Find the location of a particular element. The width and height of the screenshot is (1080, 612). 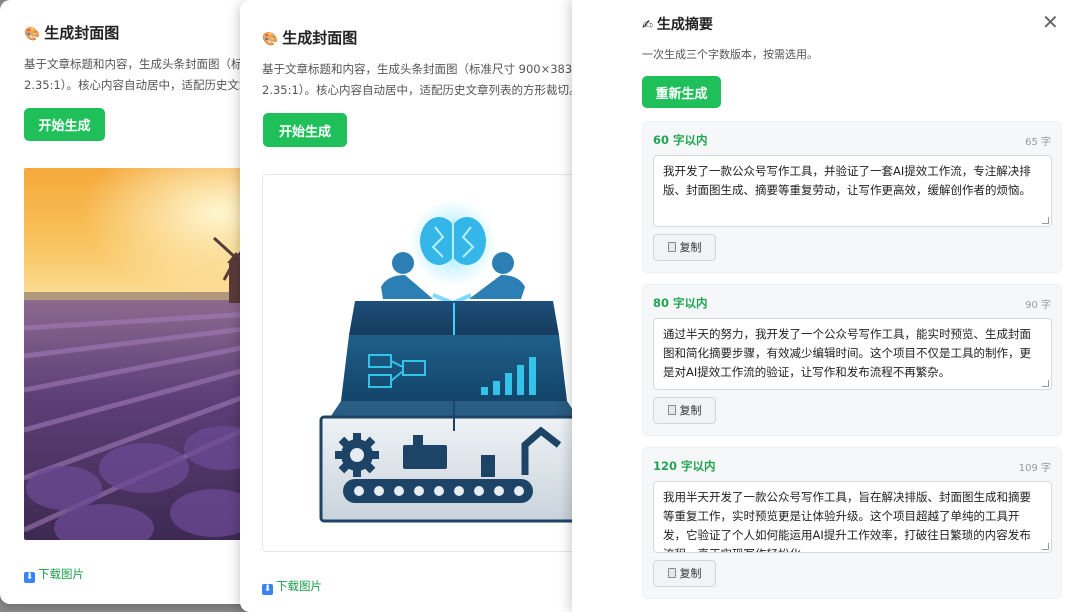

regenerate-button: 重新生成 is located at coordinates (681, 92).